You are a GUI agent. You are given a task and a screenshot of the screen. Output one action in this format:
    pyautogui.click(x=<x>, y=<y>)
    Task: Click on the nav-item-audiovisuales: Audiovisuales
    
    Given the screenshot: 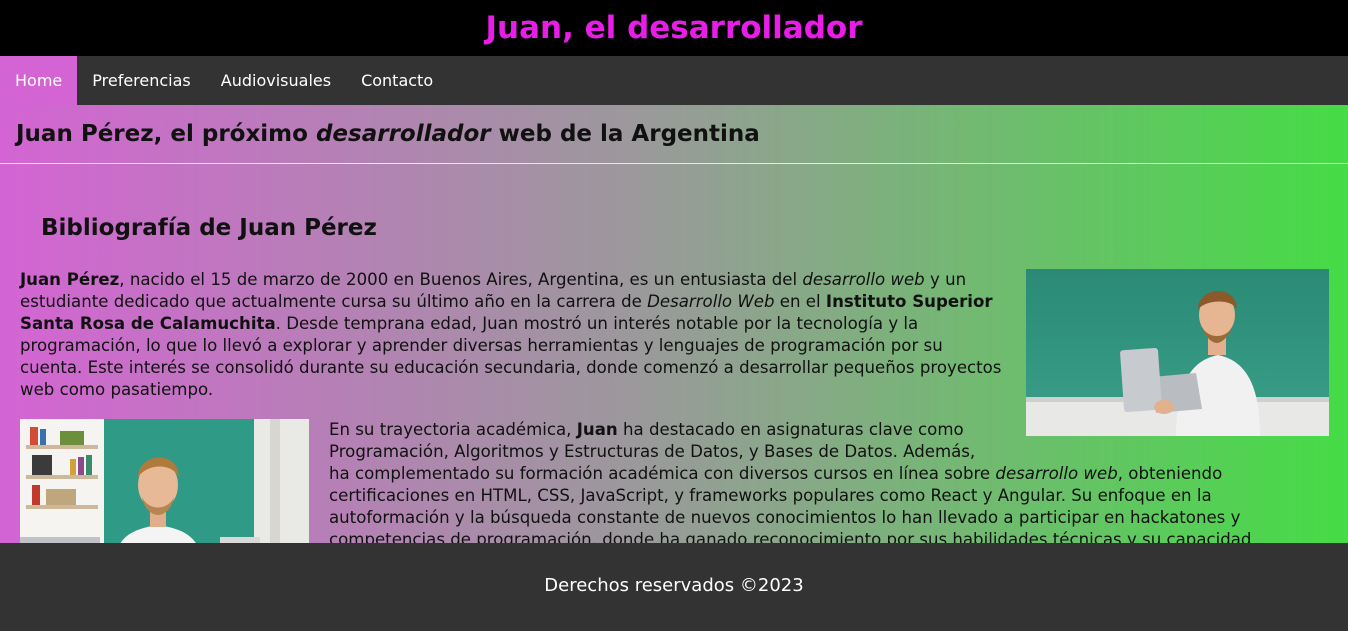 What is the action you would take?
    pyautogui.click(x=276, y=80)
    